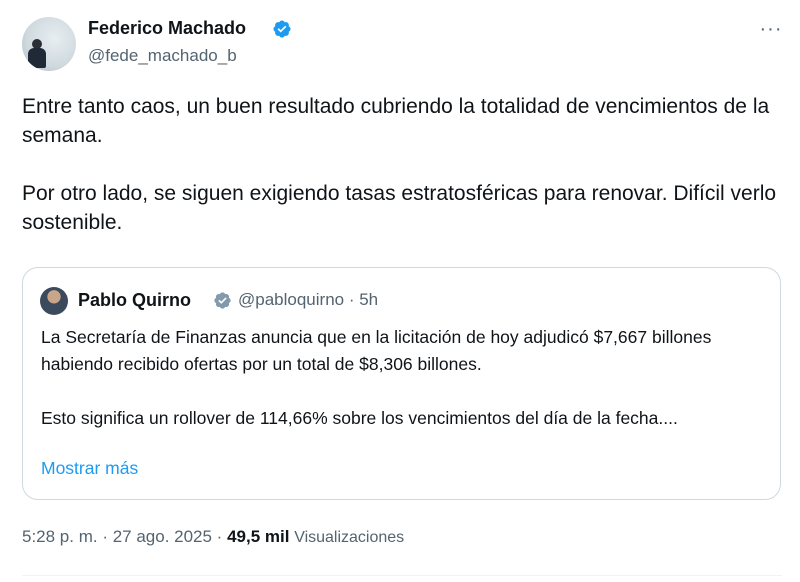 This screenshot has height=582, width=800. What do you see at coordinates (402, 575) in the screenshot?
I see `divider` at bounding box center [402, 575].